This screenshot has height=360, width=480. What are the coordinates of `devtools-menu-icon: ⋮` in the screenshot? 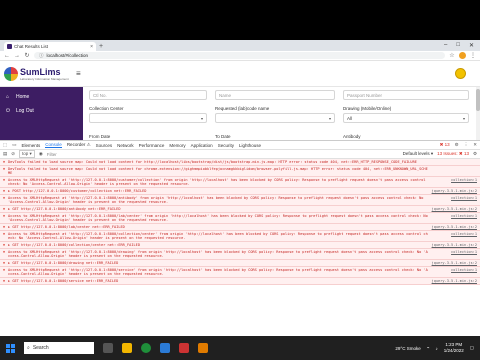 It's located at (466, 145).